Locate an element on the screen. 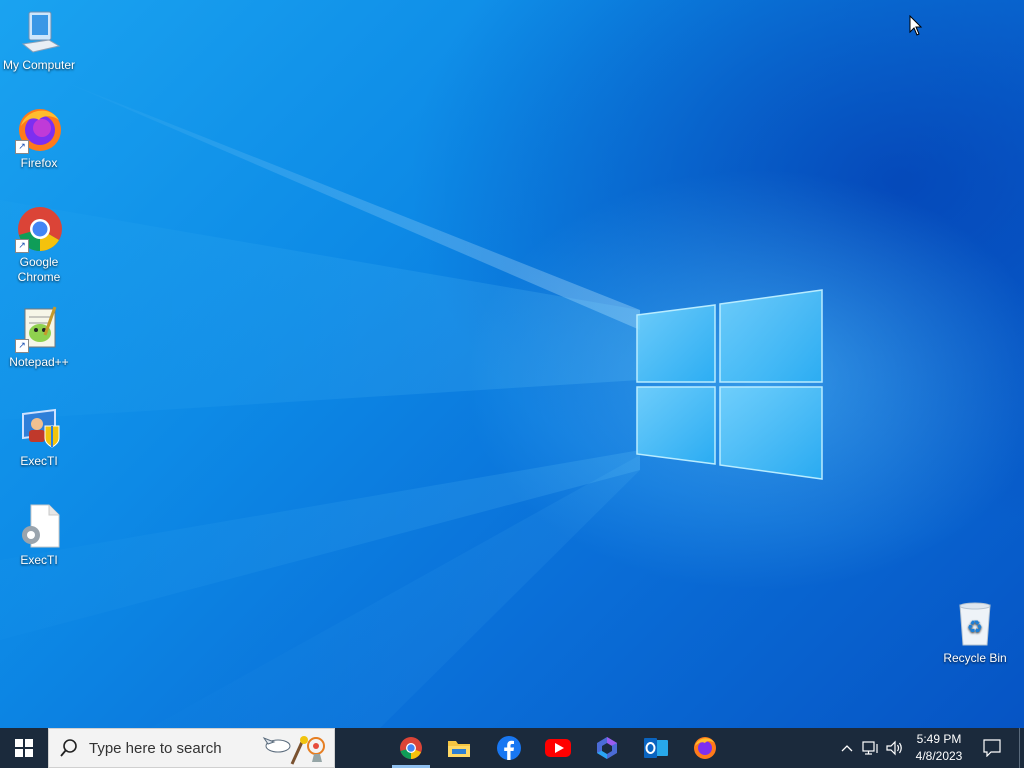  m365-icon is located at coordinates (607, 748).